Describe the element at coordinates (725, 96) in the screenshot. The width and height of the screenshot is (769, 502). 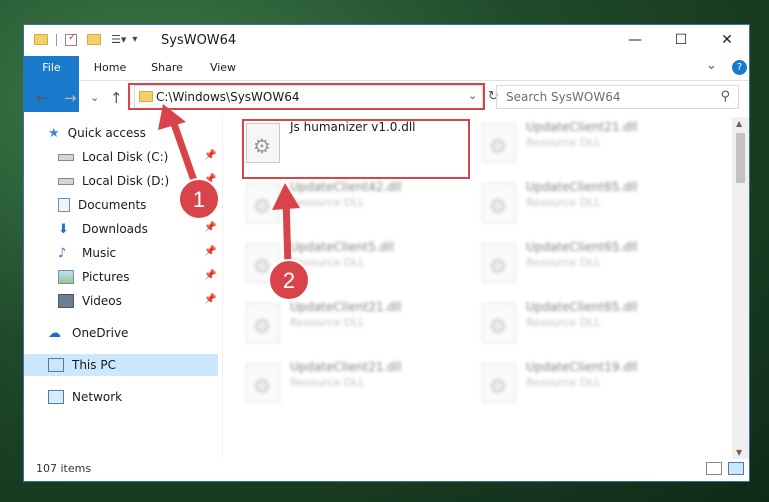
I see `search-icon: ⚲` at that location.